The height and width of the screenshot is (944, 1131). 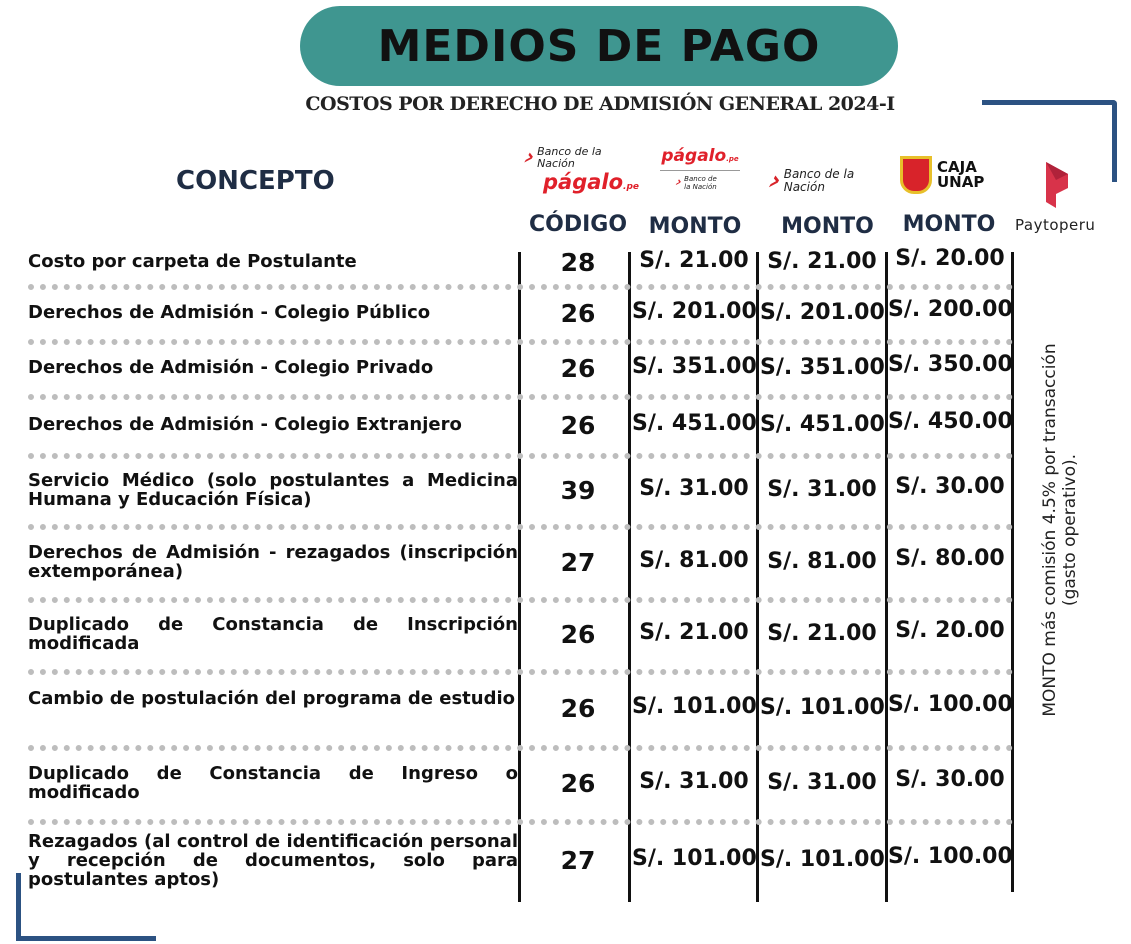 I want to click on banco-pagalo-logo: › Banco de la Nación págalo.pe, so click(x=579, y=169).